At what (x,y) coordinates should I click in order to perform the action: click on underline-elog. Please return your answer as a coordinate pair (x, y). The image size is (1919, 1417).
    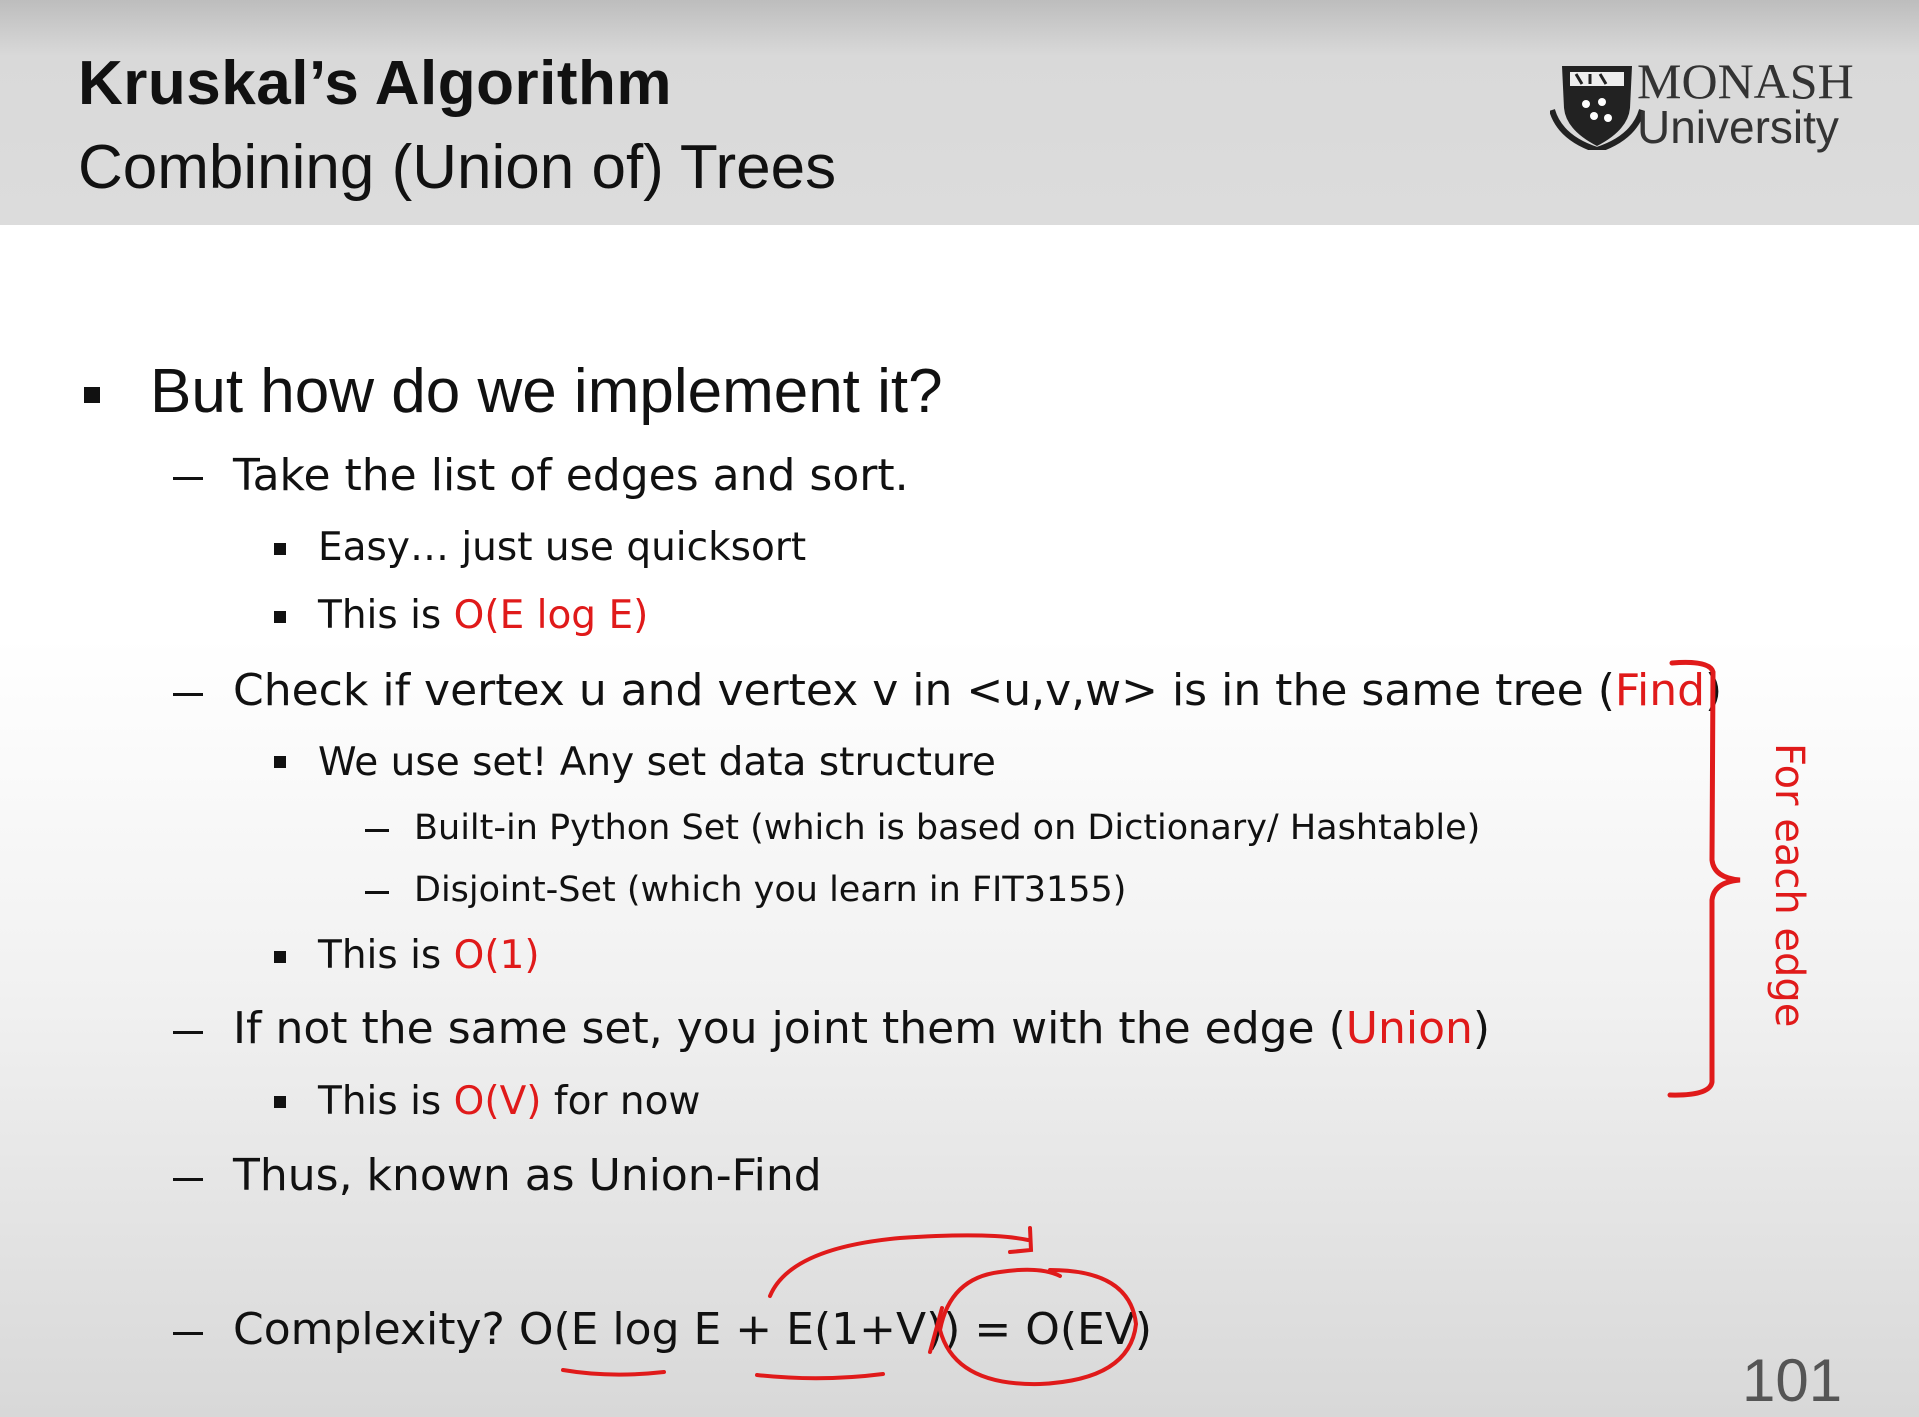
    Looking at the image, I should click on (613, 1372).